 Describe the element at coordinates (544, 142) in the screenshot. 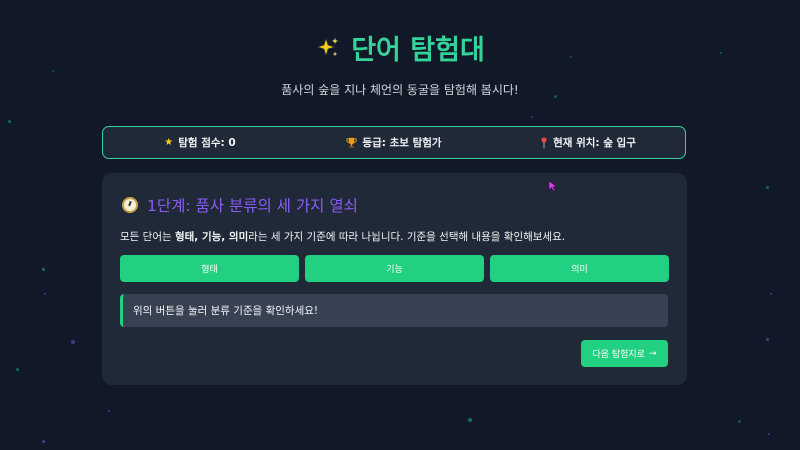

I see `pin-icon` at that location.